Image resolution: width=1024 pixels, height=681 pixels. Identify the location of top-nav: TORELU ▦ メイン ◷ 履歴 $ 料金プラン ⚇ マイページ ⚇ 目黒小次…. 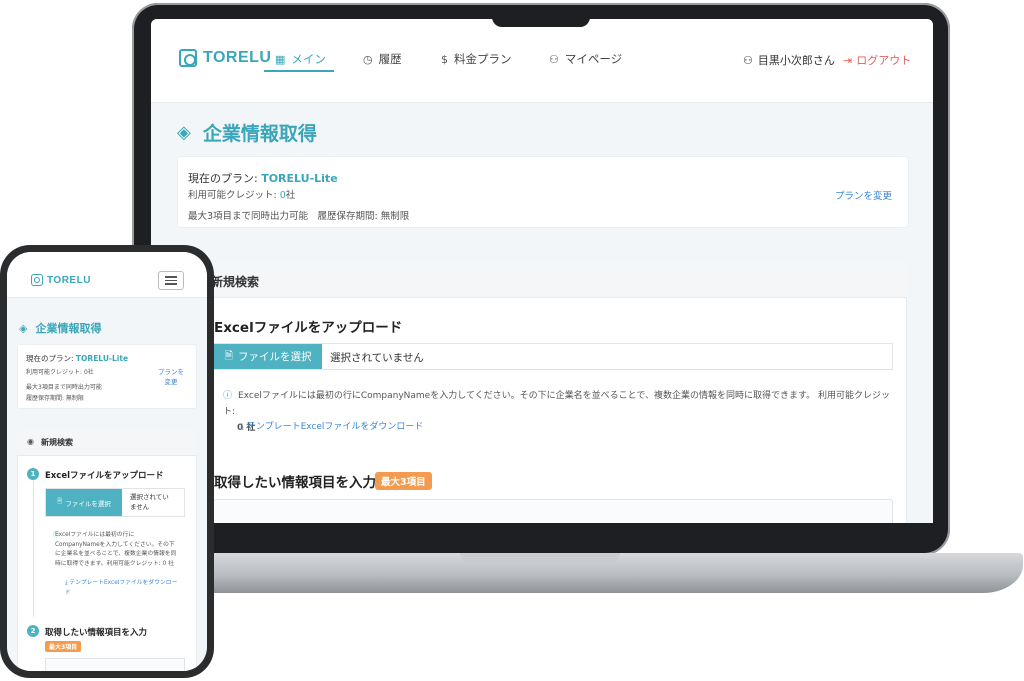
(542, 61).